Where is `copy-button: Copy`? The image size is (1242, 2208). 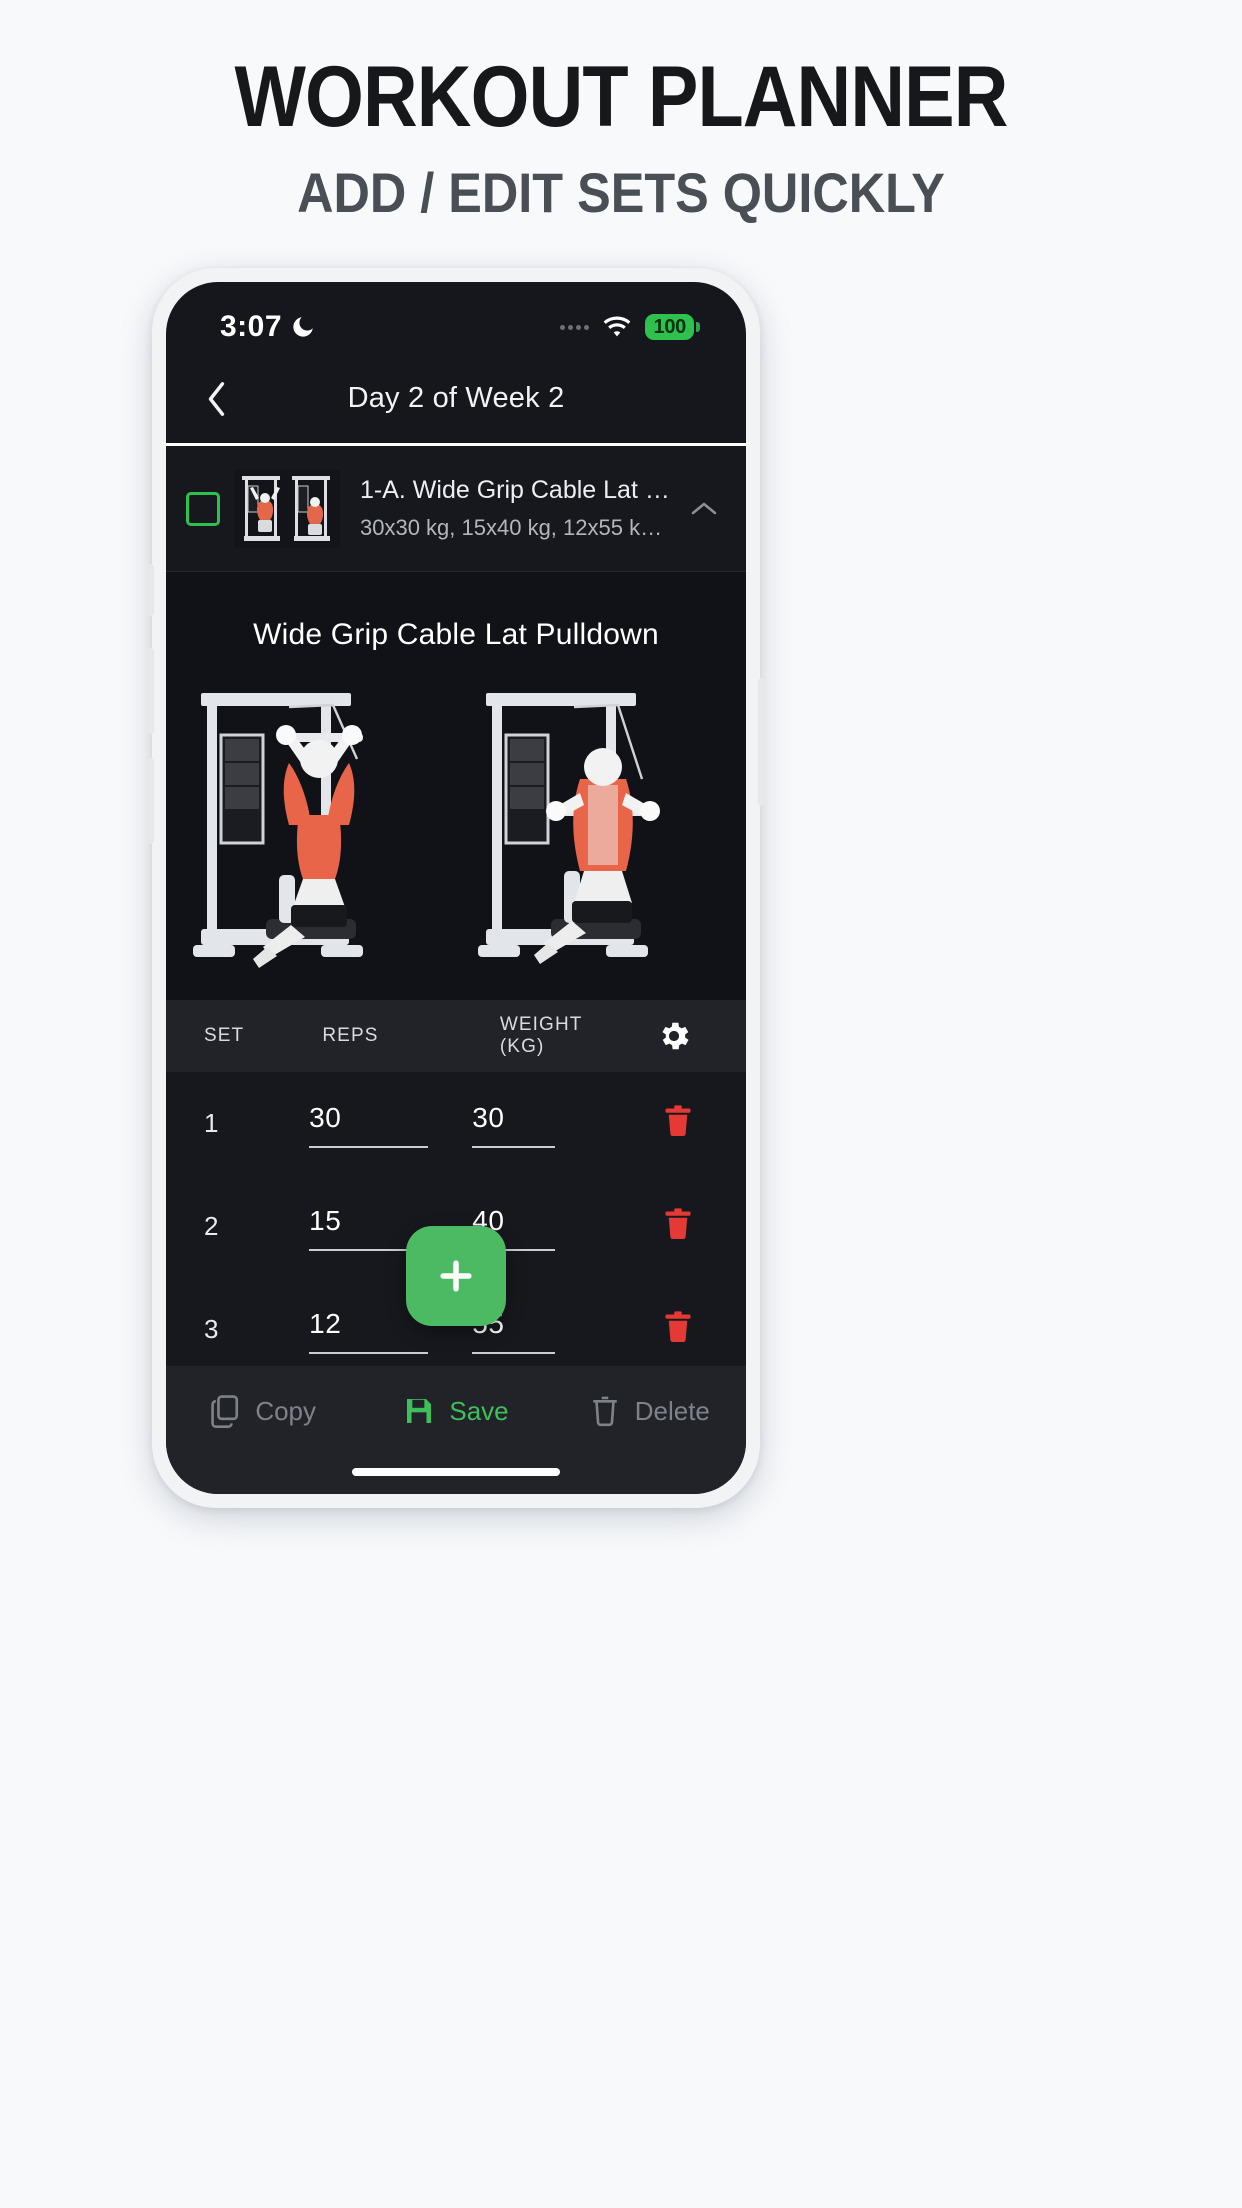 copy-button: Copy is located at coordinates (262, 1411).